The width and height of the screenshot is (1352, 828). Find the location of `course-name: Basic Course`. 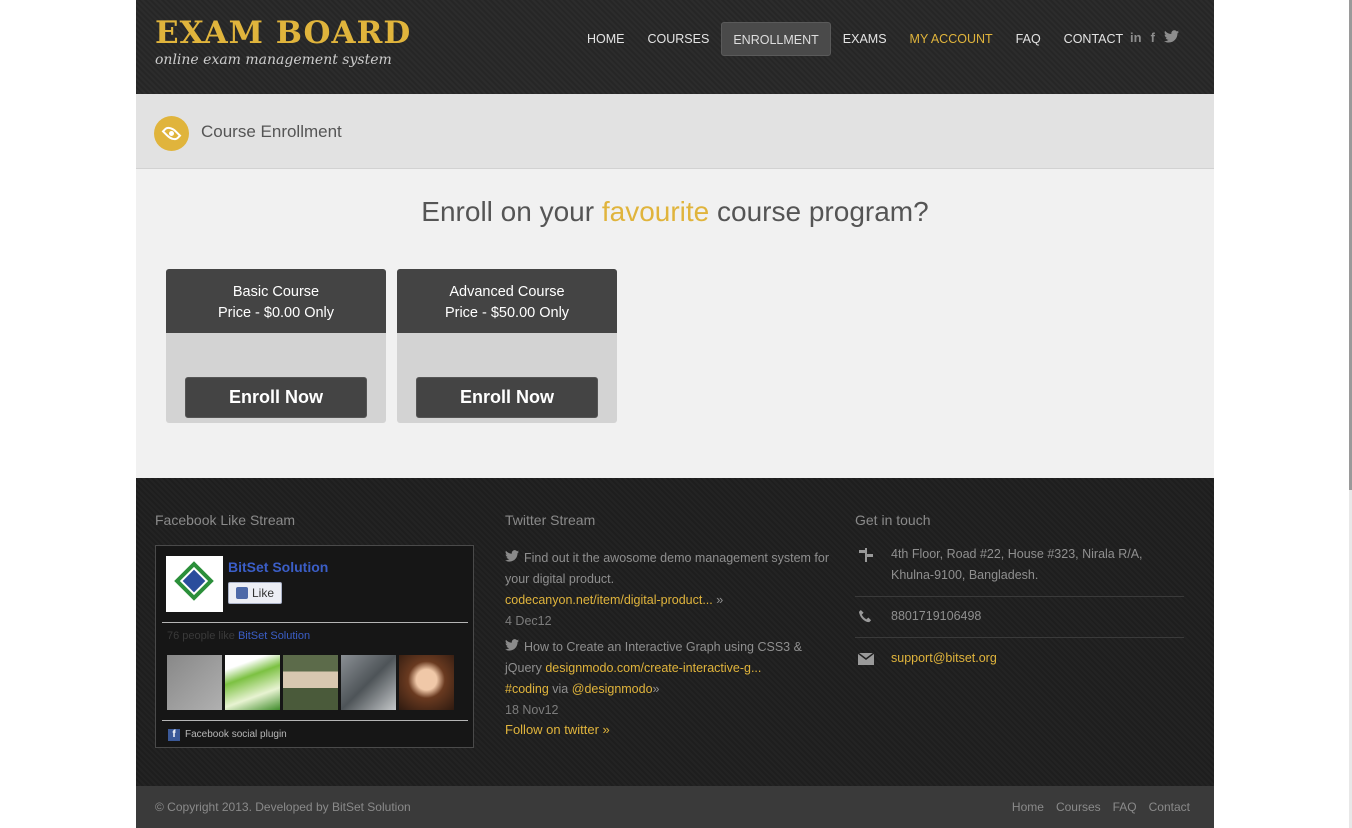

course-name: Basic Course is located at coordinates (276, 292).